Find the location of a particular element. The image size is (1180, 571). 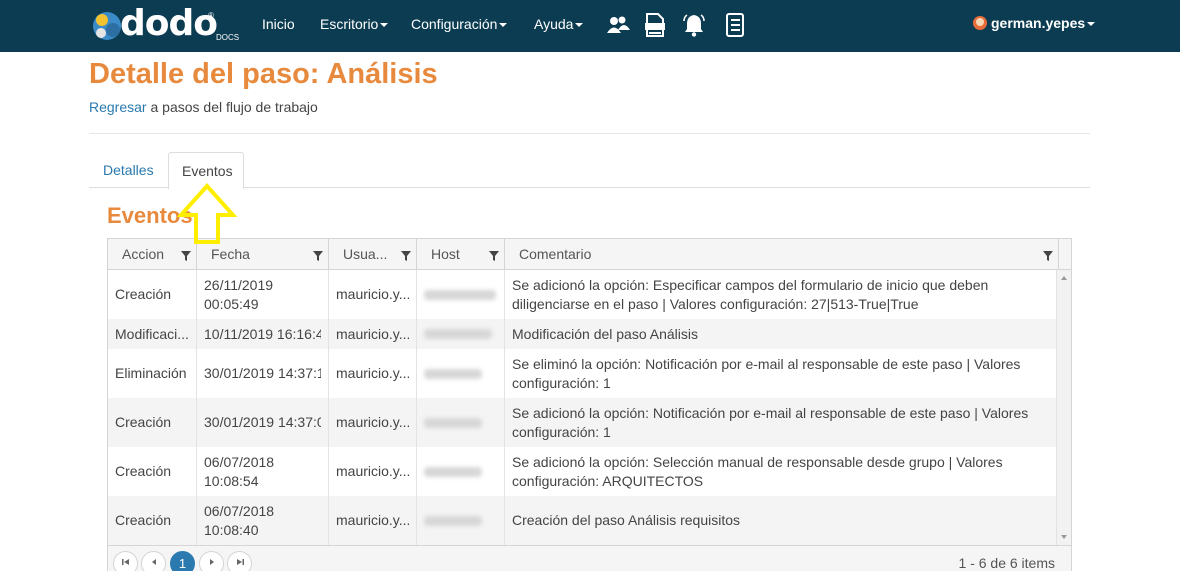

cell-fecha: 06/07/2018 10:08:54 is located at coordinates (263, 471).